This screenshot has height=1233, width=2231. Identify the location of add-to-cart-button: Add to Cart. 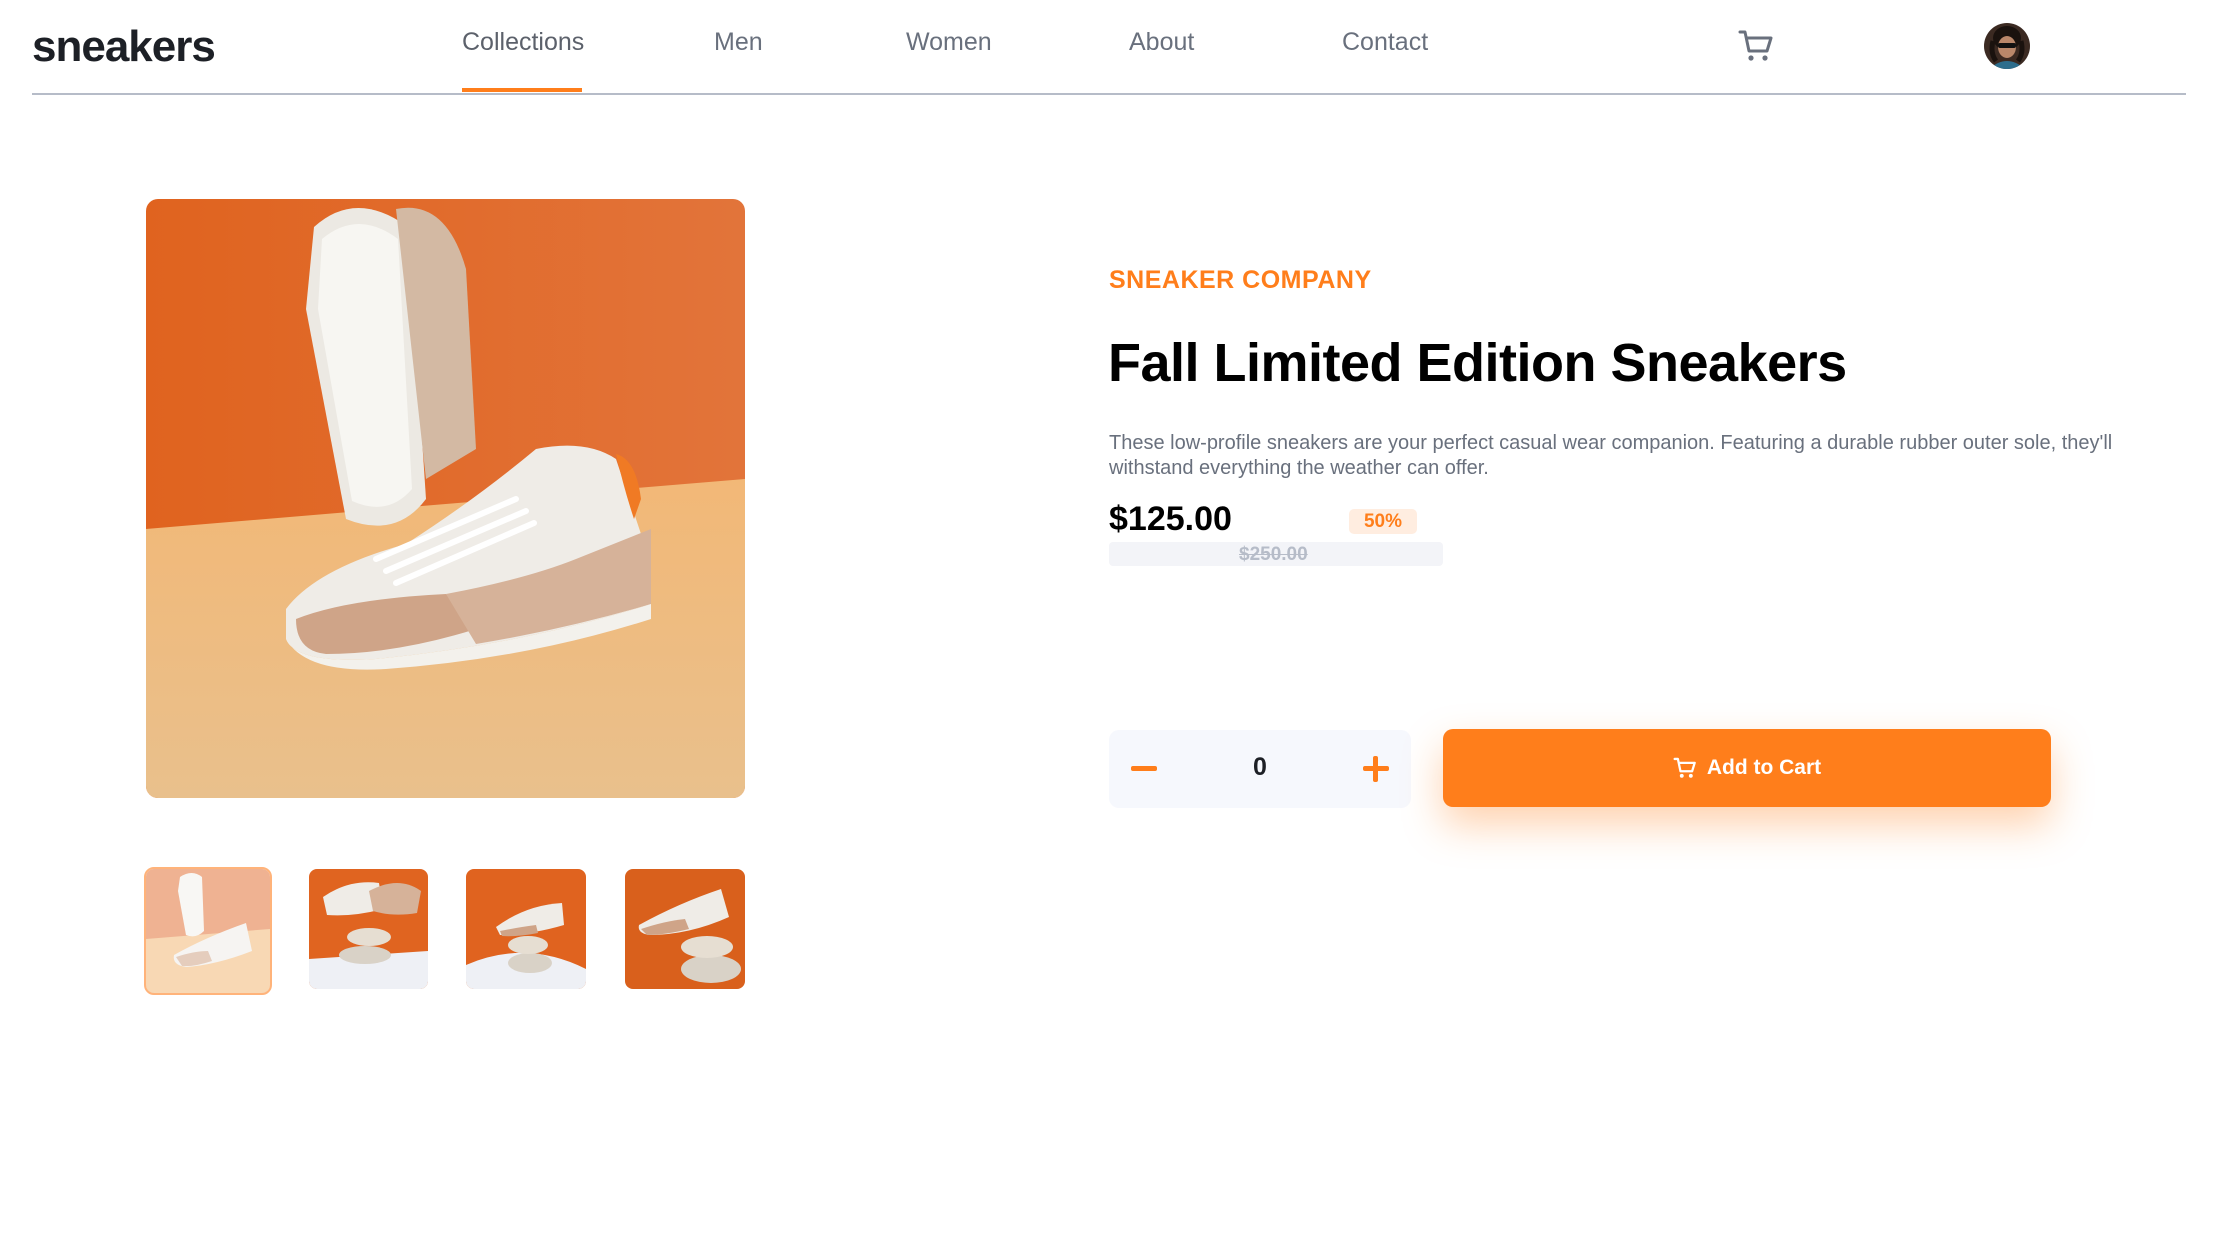
(1747, 768).